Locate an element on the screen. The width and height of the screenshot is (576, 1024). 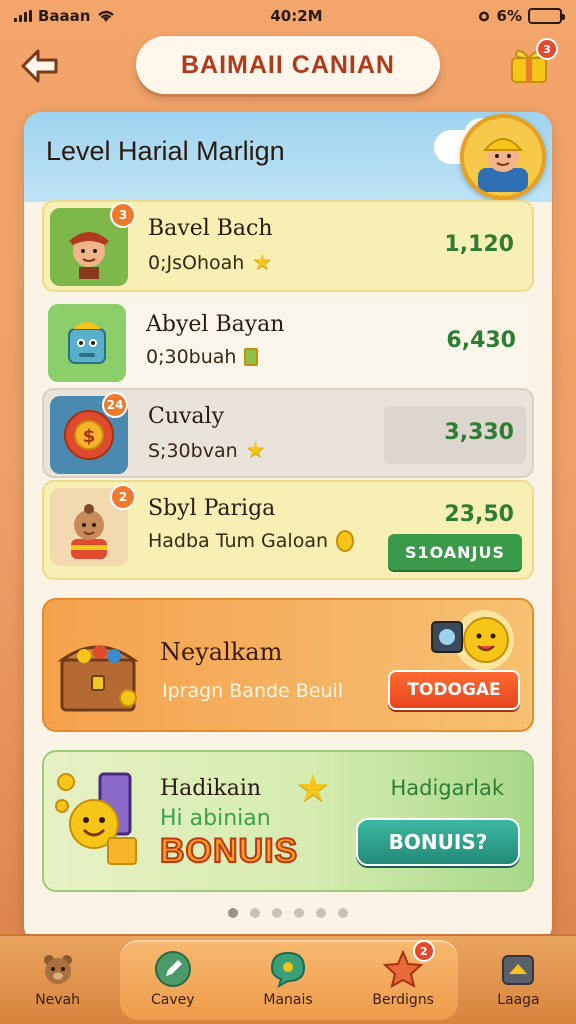
rank-badge: 3 is located at coordinates (123, 215).